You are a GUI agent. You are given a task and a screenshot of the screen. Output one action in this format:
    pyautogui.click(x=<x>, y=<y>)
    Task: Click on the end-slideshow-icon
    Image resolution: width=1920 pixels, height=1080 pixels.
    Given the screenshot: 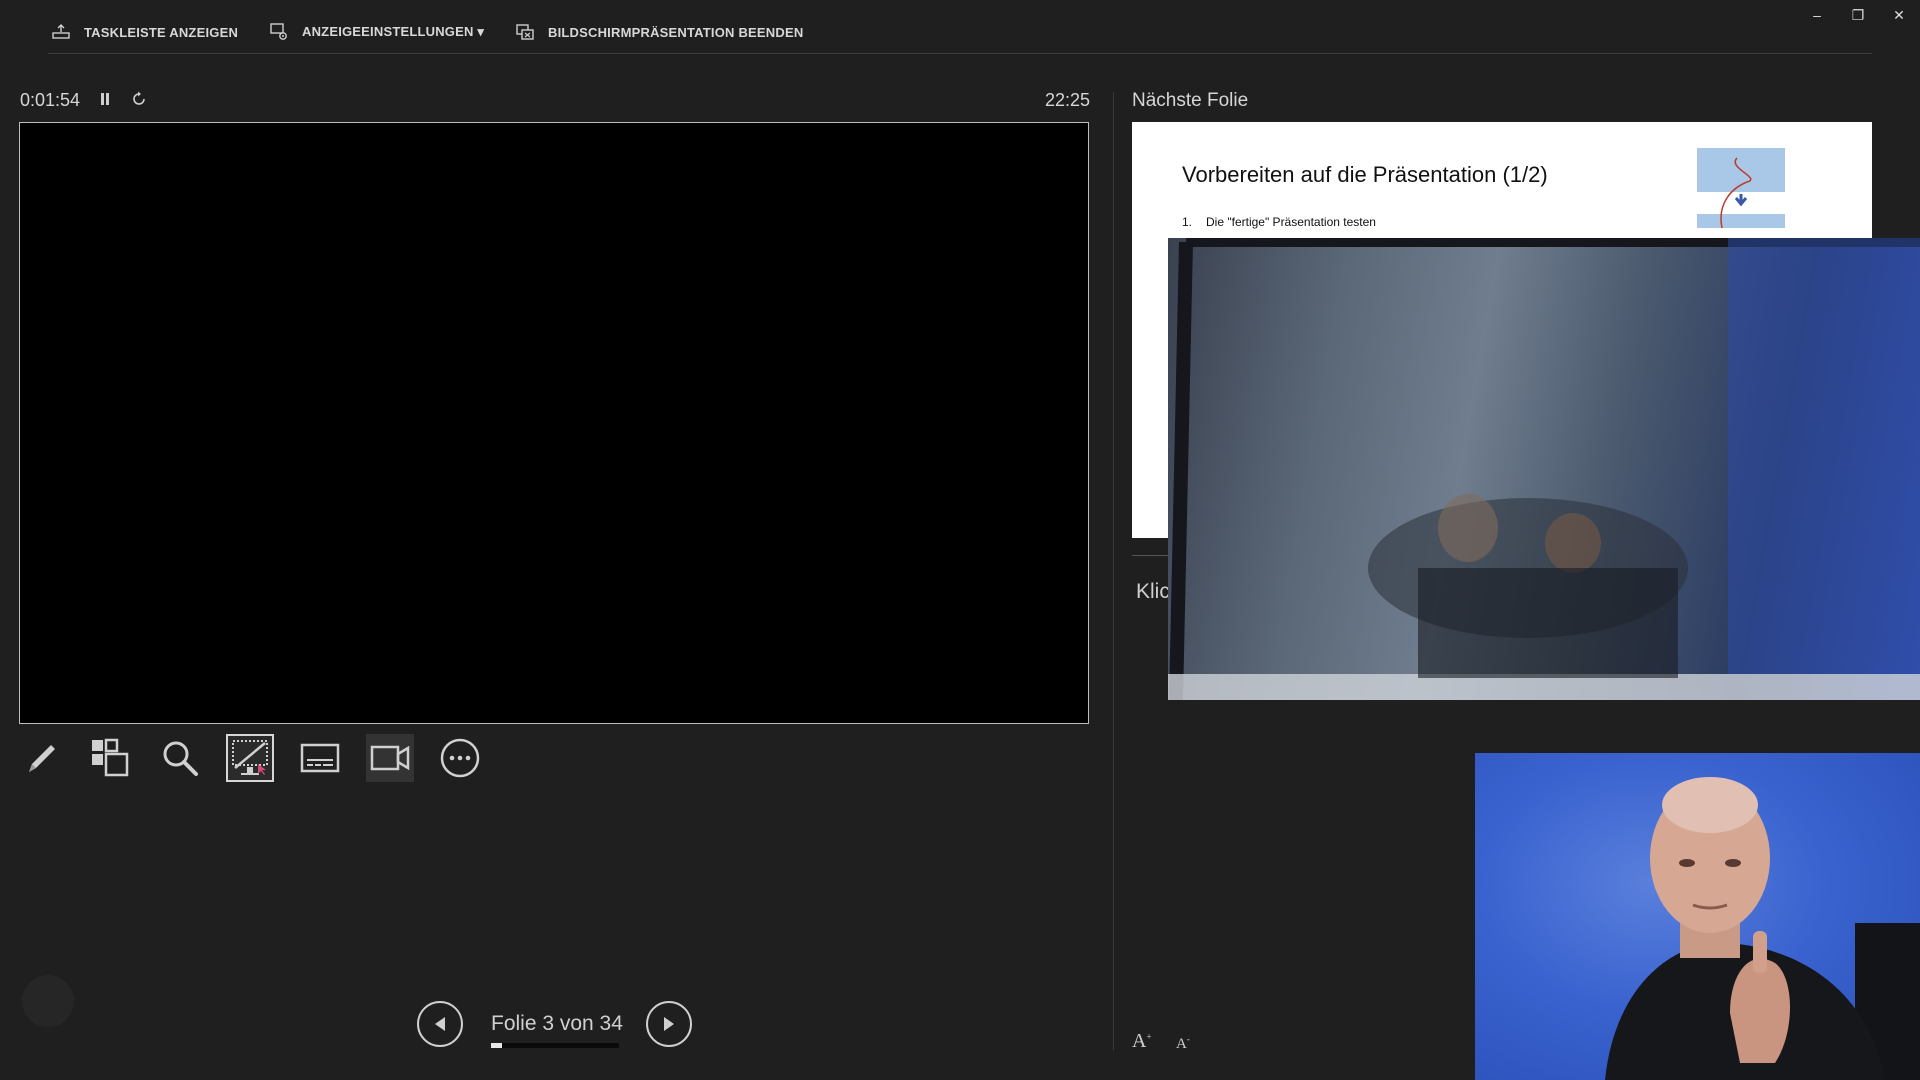 What is the action you would take?
    pyautogui.click(x=525, y=32)
    